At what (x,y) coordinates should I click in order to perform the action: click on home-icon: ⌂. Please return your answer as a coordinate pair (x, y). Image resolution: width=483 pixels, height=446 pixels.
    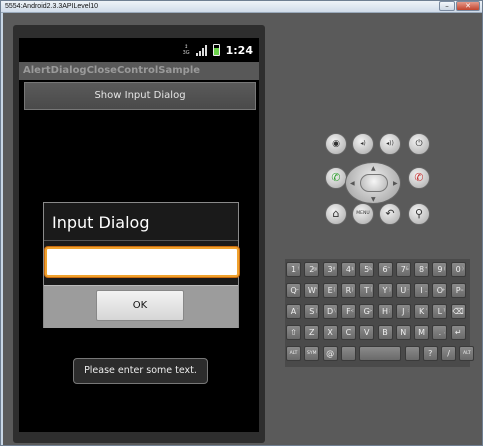
    Looking at the image, I should click on (336, 214).